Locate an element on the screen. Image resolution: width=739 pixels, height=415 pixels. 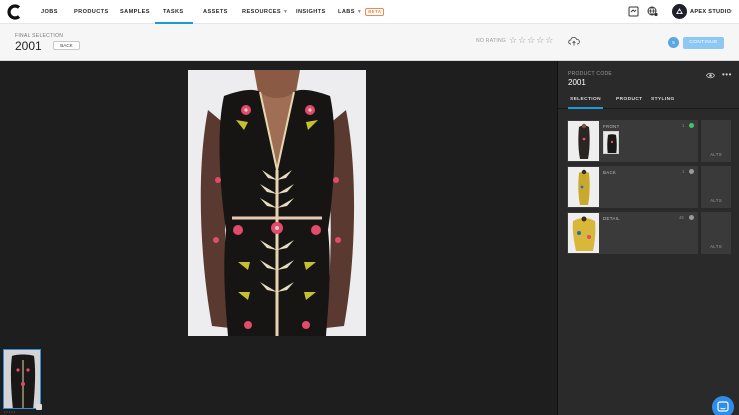
shot-row-front: FRONT 1 is located at coordinates (632, 141).